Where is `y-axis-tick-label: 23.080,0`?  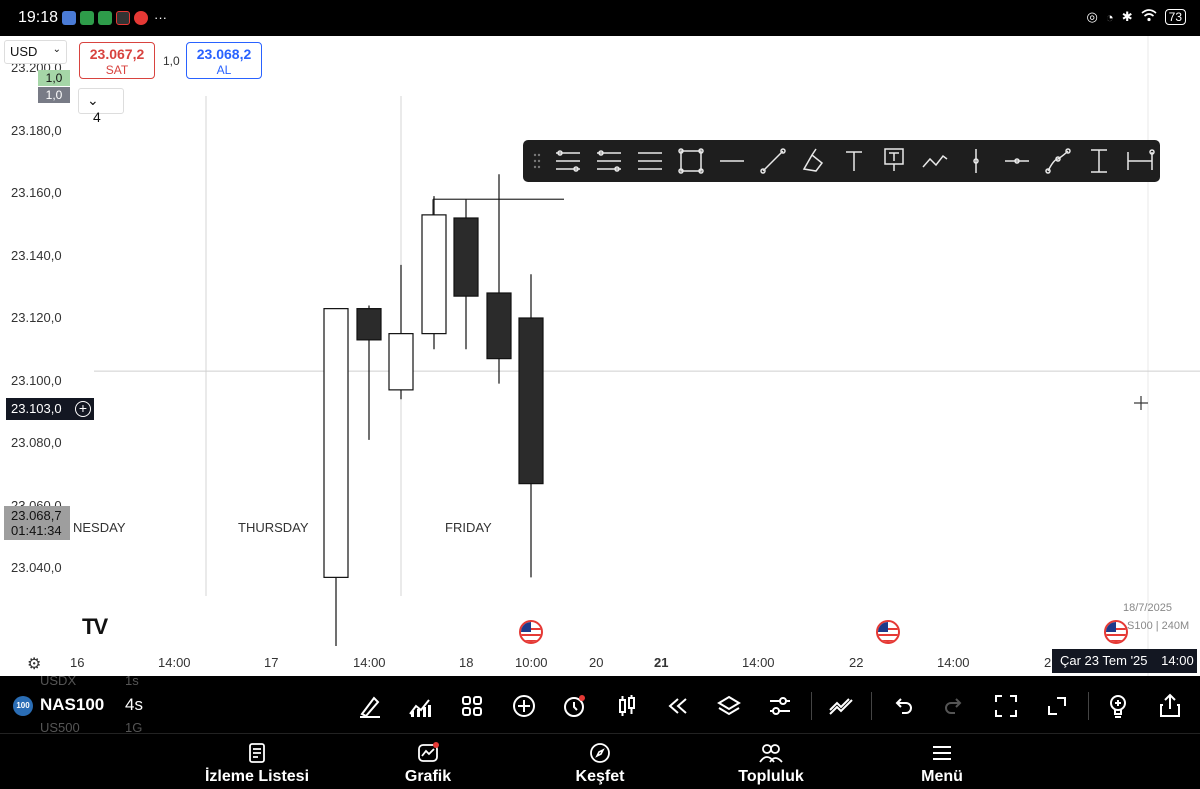
y-axis-tick-label: 23.080,0 is located at coordinates (36, 442).